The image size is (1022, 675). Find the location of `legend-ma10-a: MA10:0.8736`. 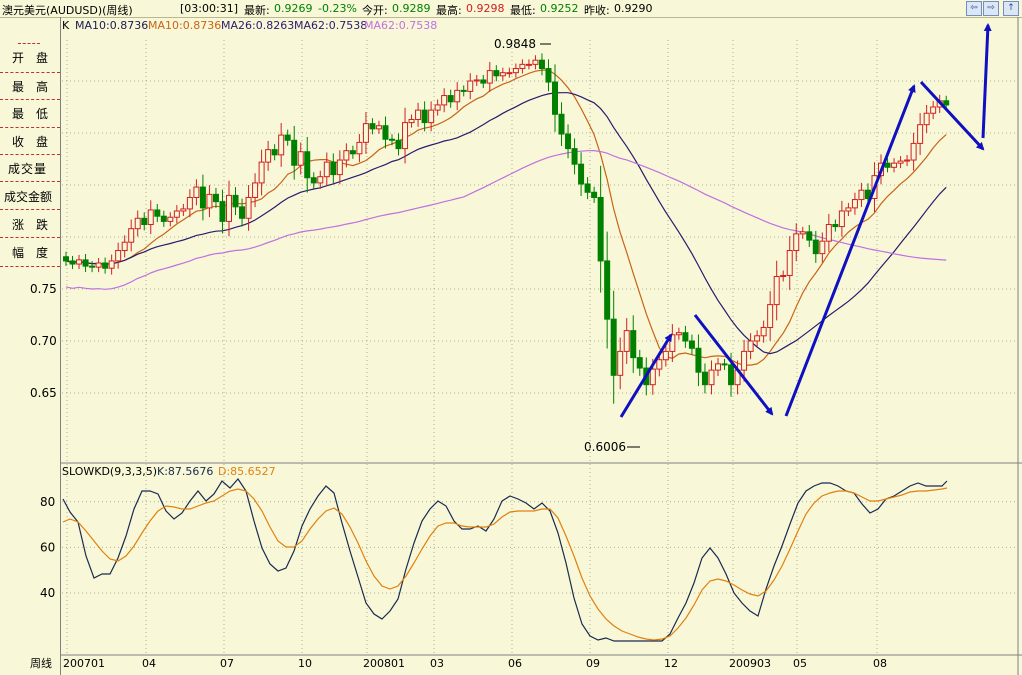

legend-ma10-a: MA10:0.8736 is located at coordinates (111, 25).